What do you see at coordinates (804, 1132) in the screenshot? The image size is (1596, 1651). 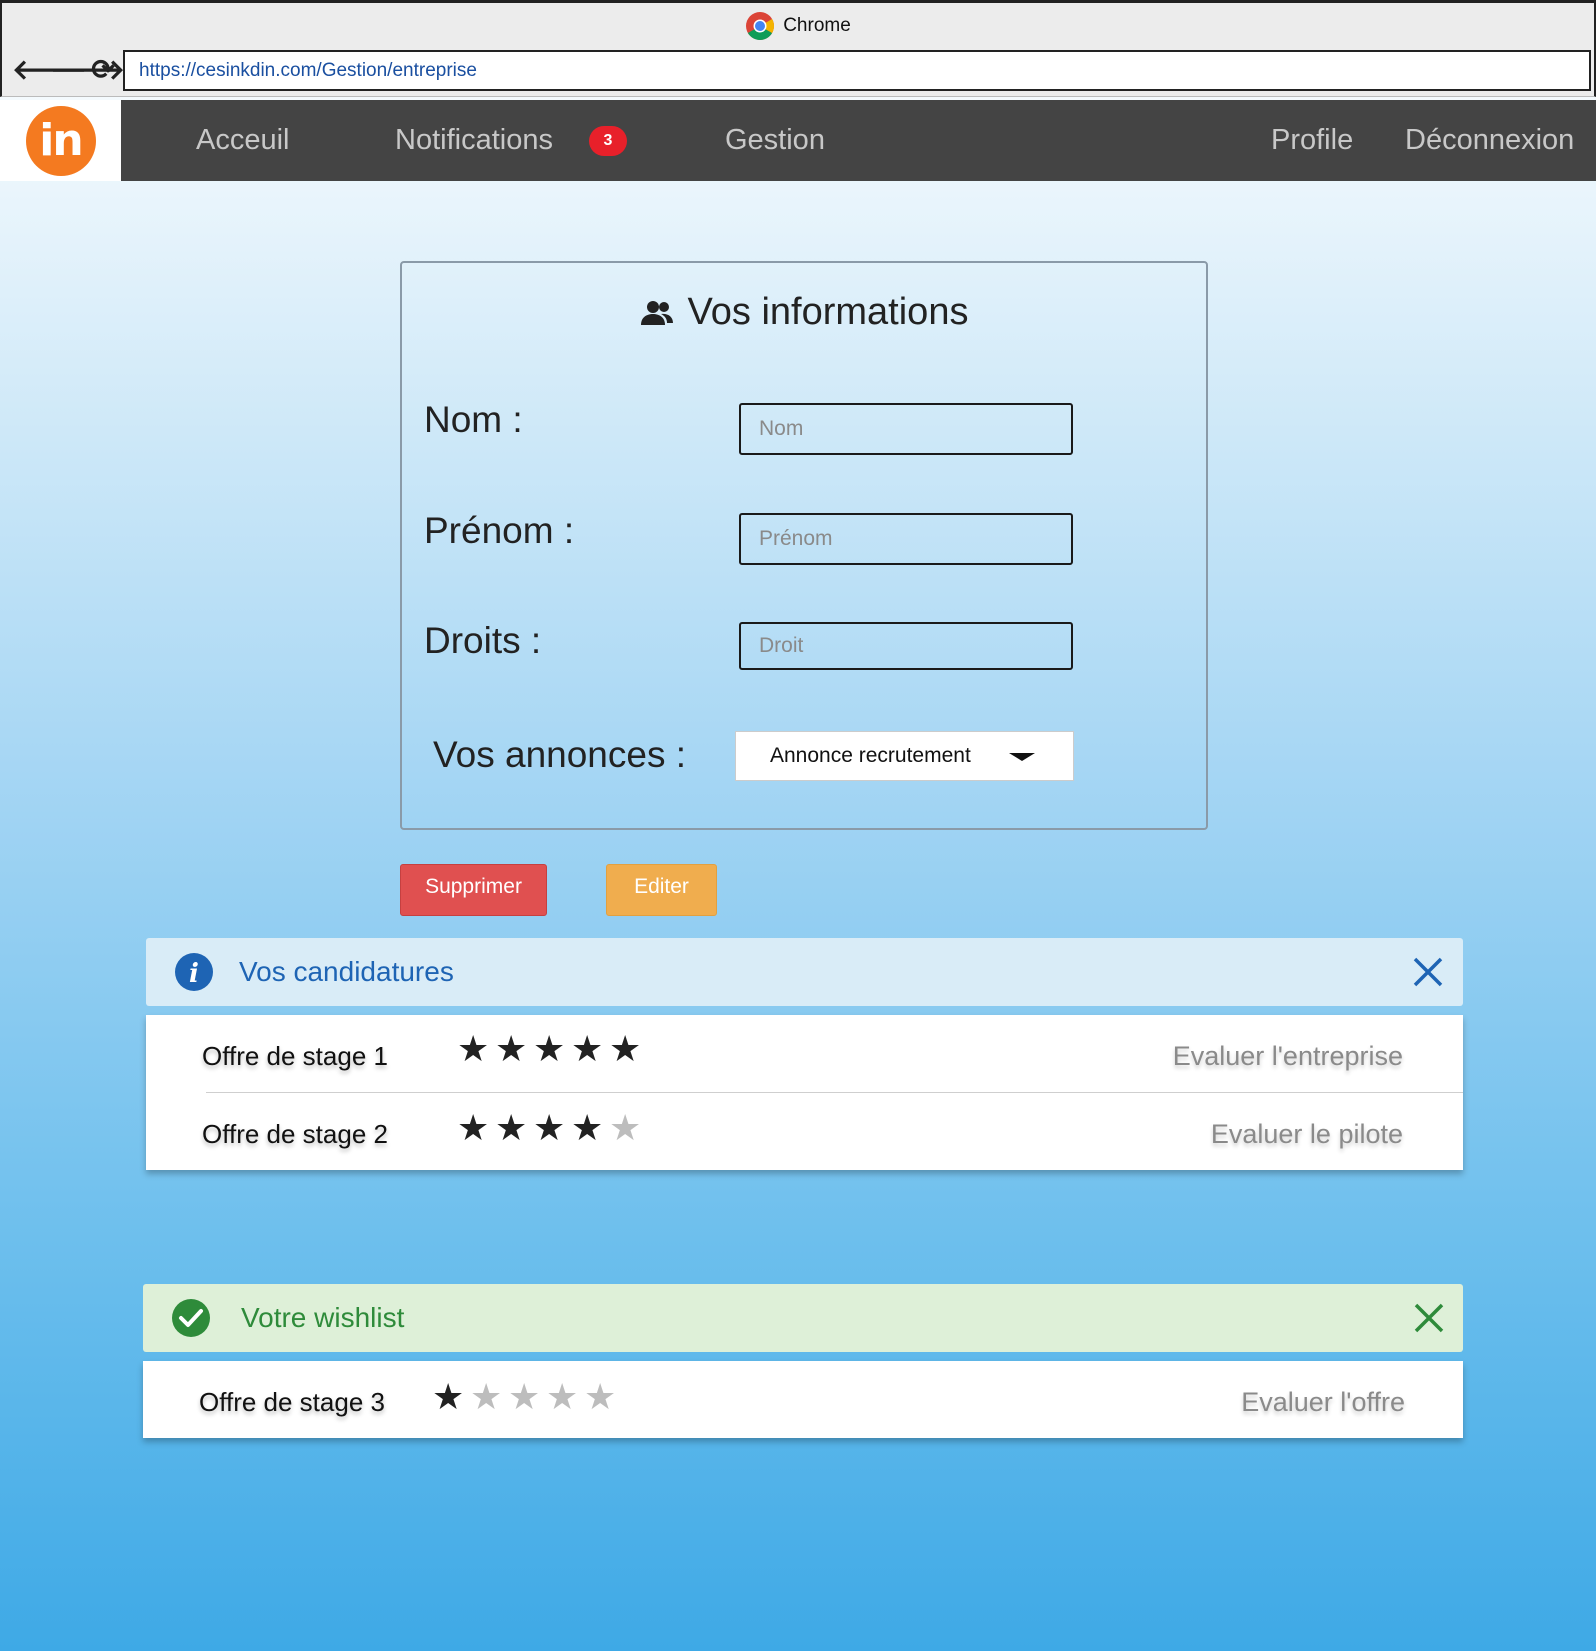 I see `list-item: Offre de stage 2 ★ ★ ★ ★ ★ Evaluer le pilote` at bounding box center [804, 1132].